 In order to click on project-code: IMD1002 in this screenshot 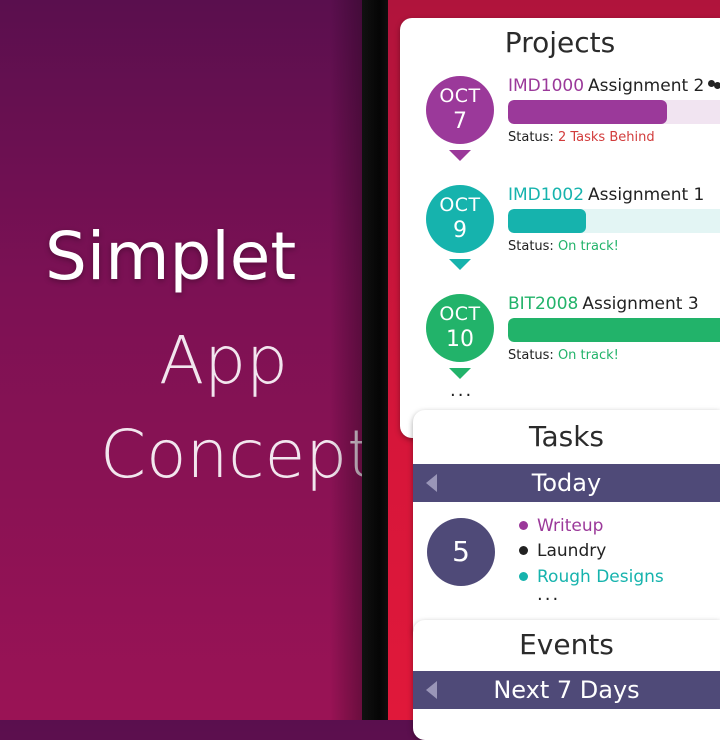, I will do `click(546, 195)`.